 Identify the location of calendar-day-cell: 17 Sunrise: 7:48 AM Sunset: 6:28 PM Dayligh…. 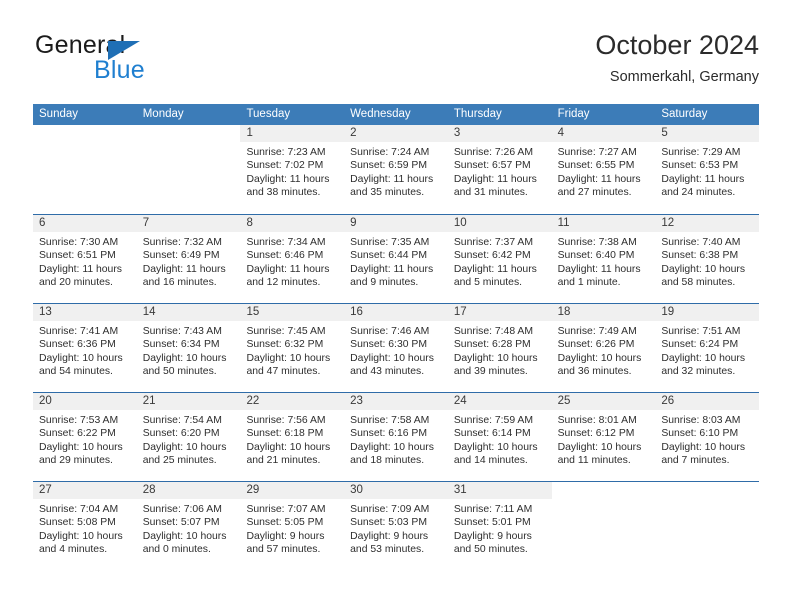
(499, 348).